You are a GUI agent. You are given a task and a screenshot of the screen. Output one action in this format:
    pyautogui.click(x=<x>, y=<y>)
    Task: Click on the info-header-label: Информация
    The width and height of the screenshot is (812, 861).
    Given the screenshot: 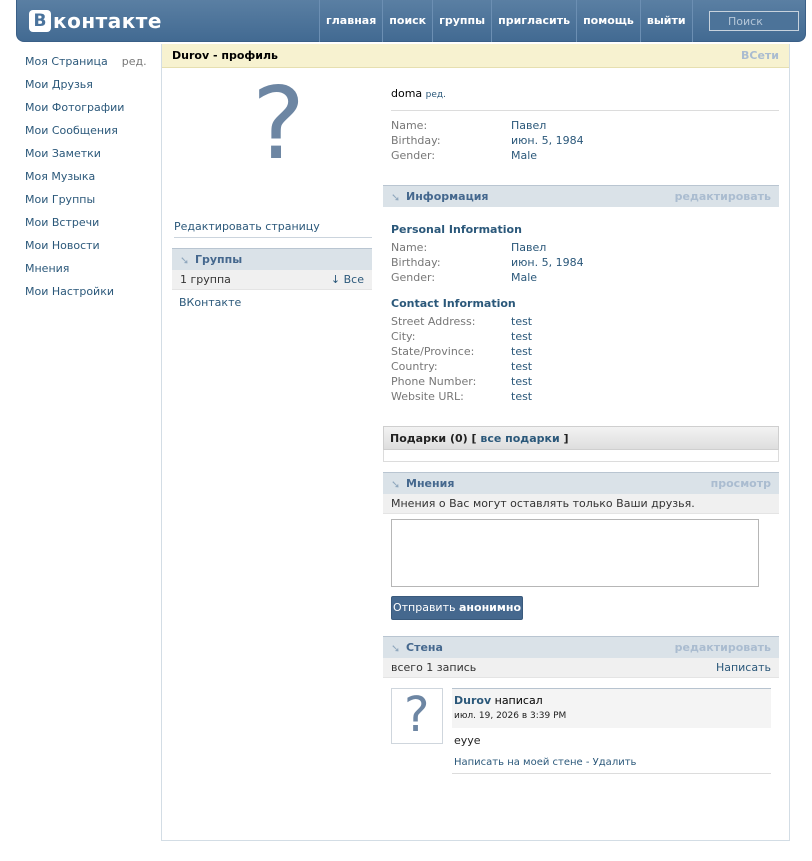 What is the action you would take?
    pyautogui.click(x=447, y=196)
    